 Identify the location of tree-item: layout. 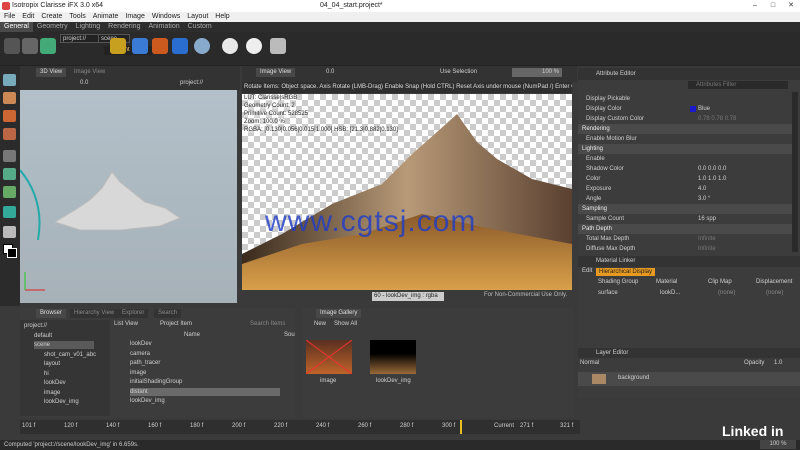
(52, 364).